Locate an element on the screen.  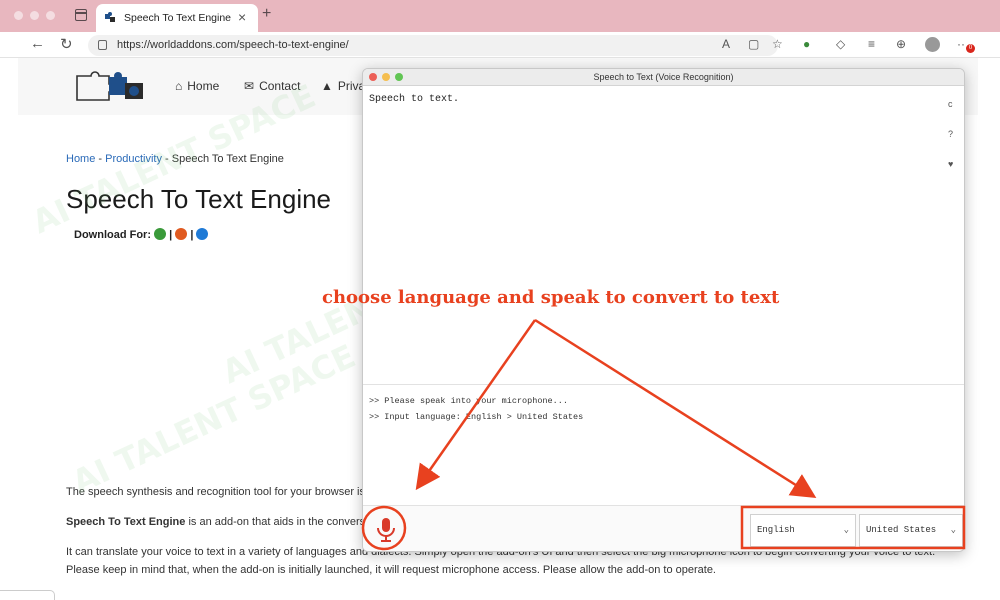
language-select: English ⌄ is located at coordinates (803, 530).